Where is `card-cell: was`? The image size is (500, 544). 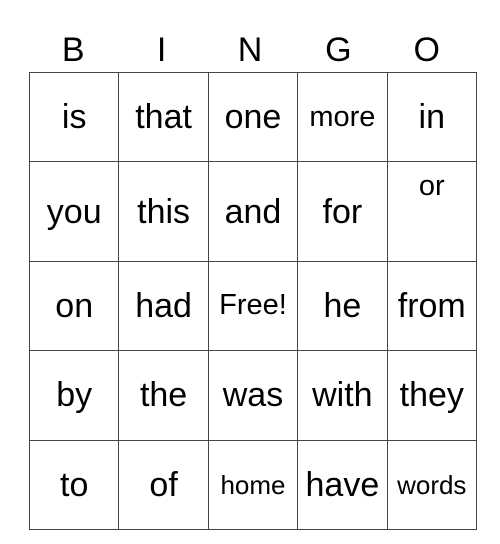 card-cell: was is located at coordinates (253, 395).